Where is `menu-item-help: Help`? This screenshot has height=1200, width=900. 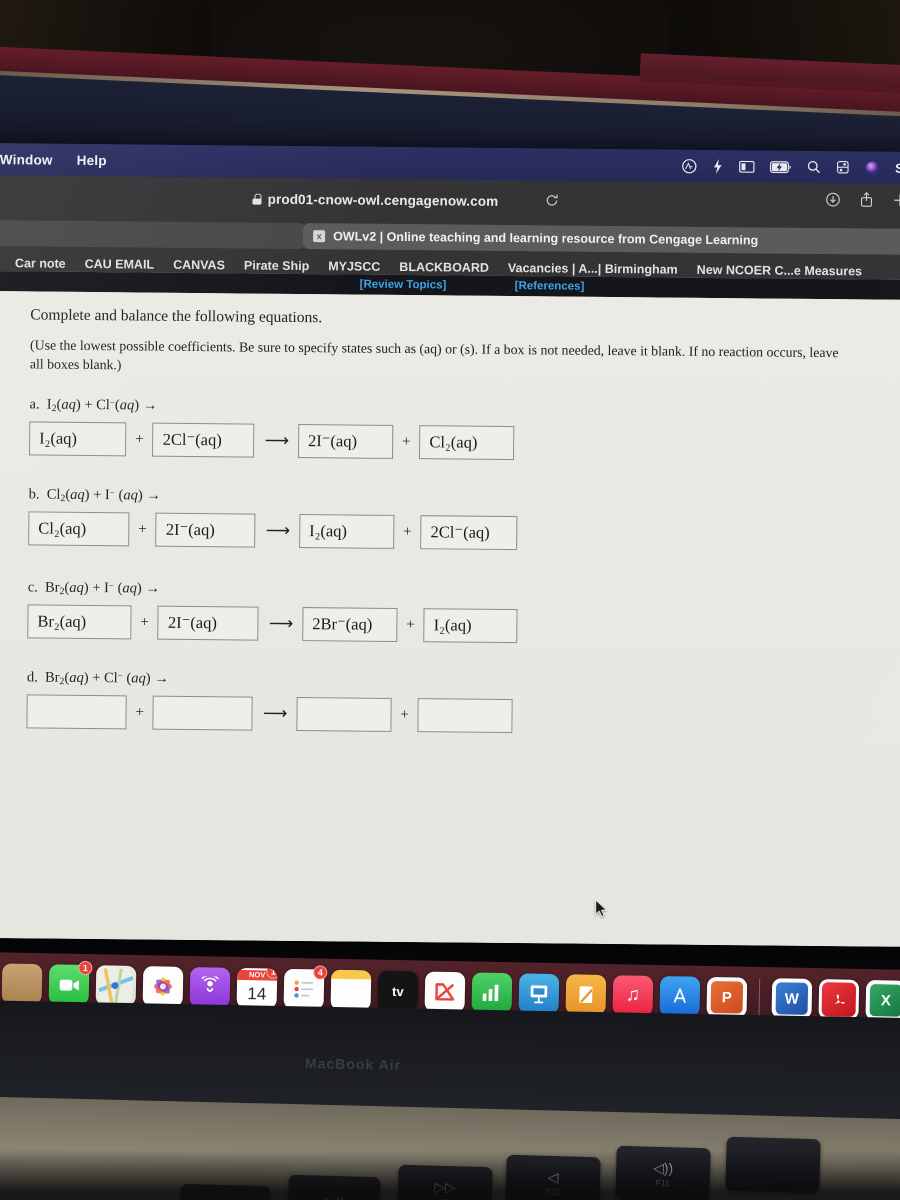 menu-item-help: Help is located at coordinates (92, 159).